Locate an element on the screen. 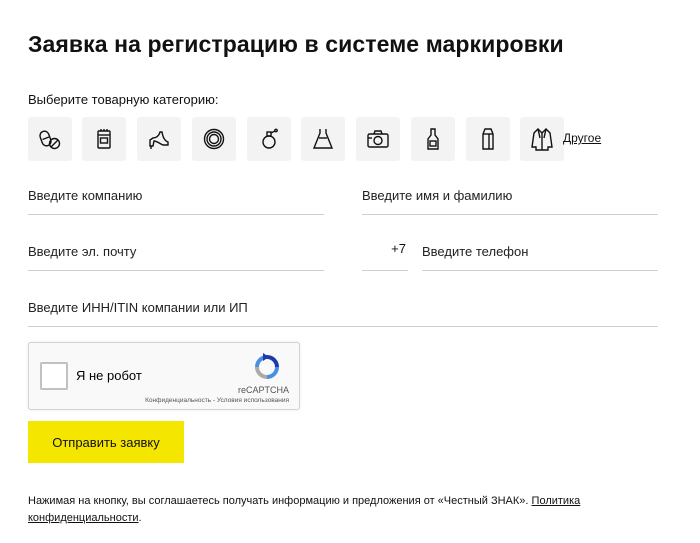  phone-input is located at coordinates (540, 251).